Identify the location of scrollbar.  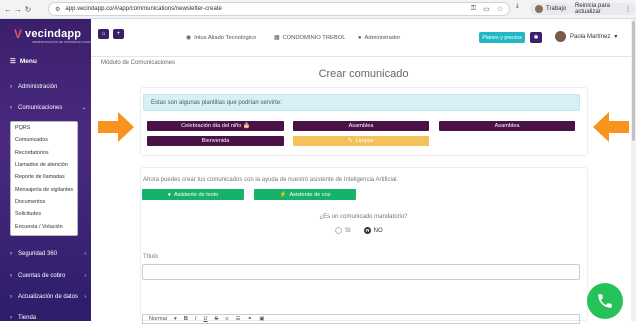
(633, 170).